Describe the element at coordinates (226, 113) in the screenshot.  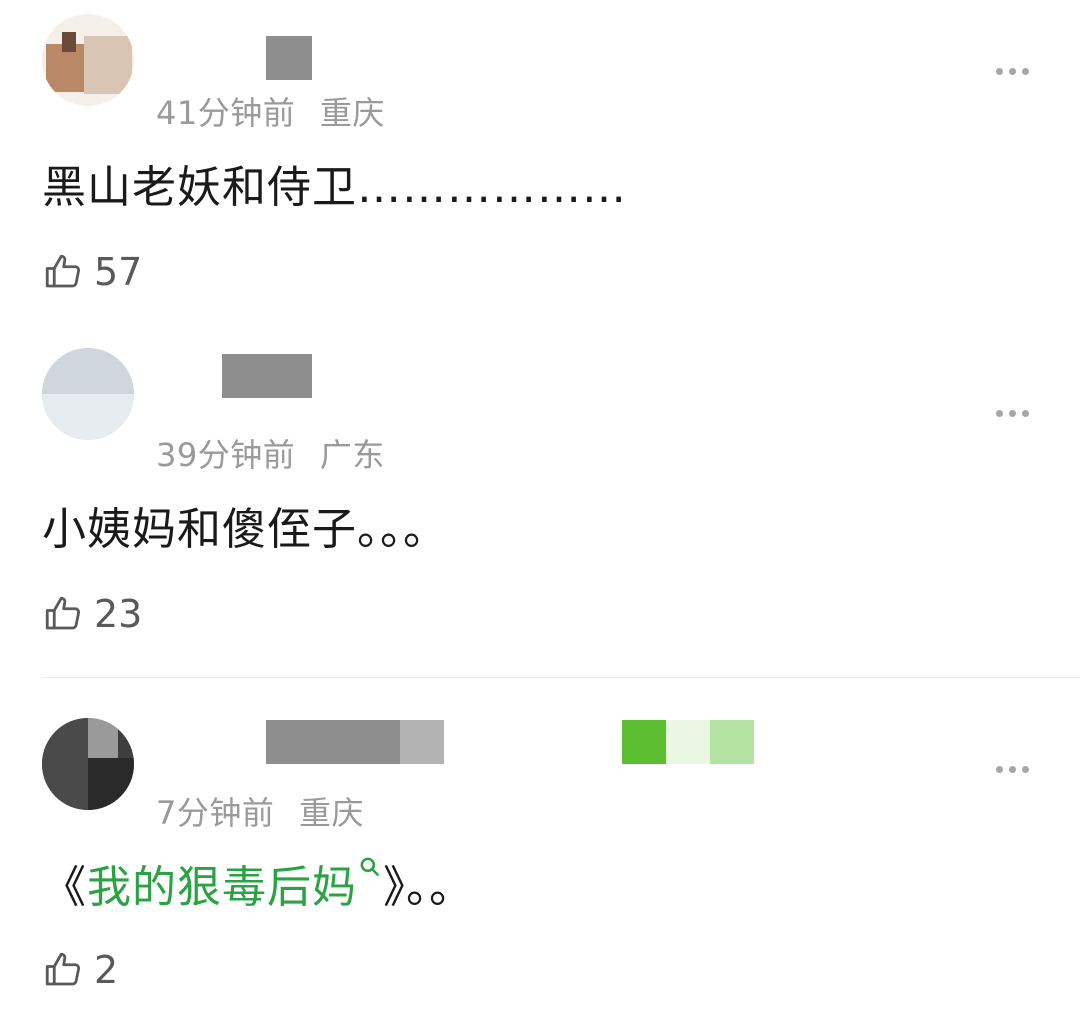
I see `comment-time: 41分钟前` at that location.